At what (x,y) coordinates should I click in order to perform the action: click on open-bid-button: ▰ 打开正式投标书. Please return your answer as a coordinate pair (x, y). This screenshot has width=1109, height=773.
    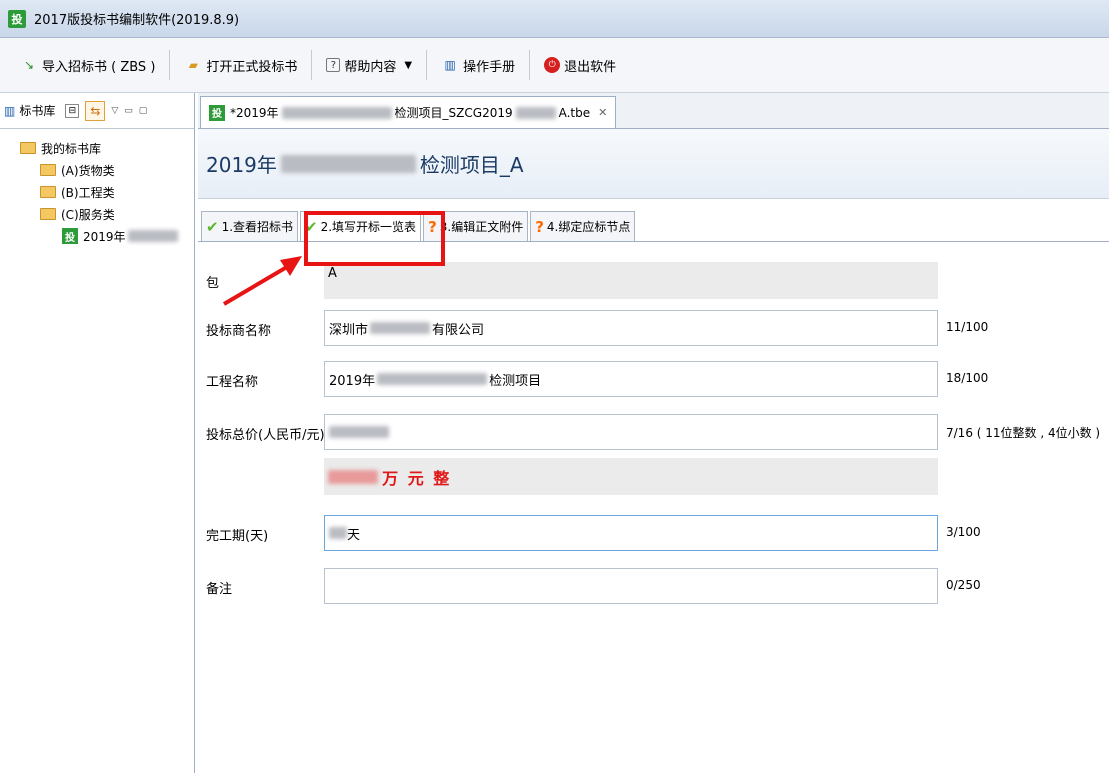
    Looking at the image, I should click on (240, 65).